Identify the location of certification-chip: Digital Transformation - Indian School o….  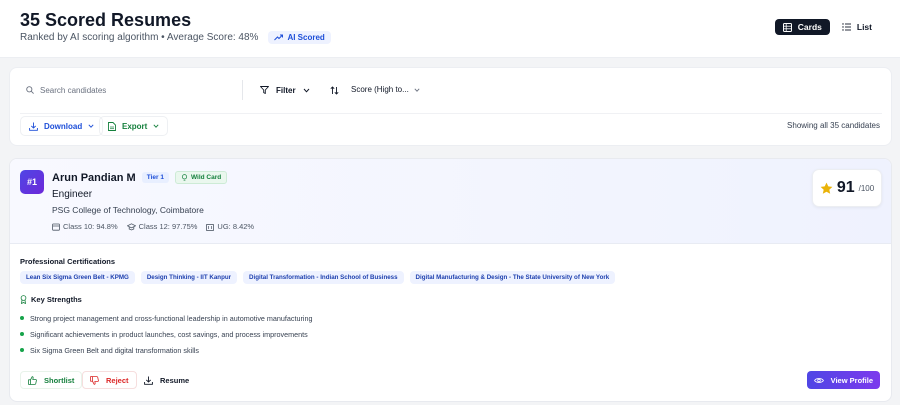
(323, 277).